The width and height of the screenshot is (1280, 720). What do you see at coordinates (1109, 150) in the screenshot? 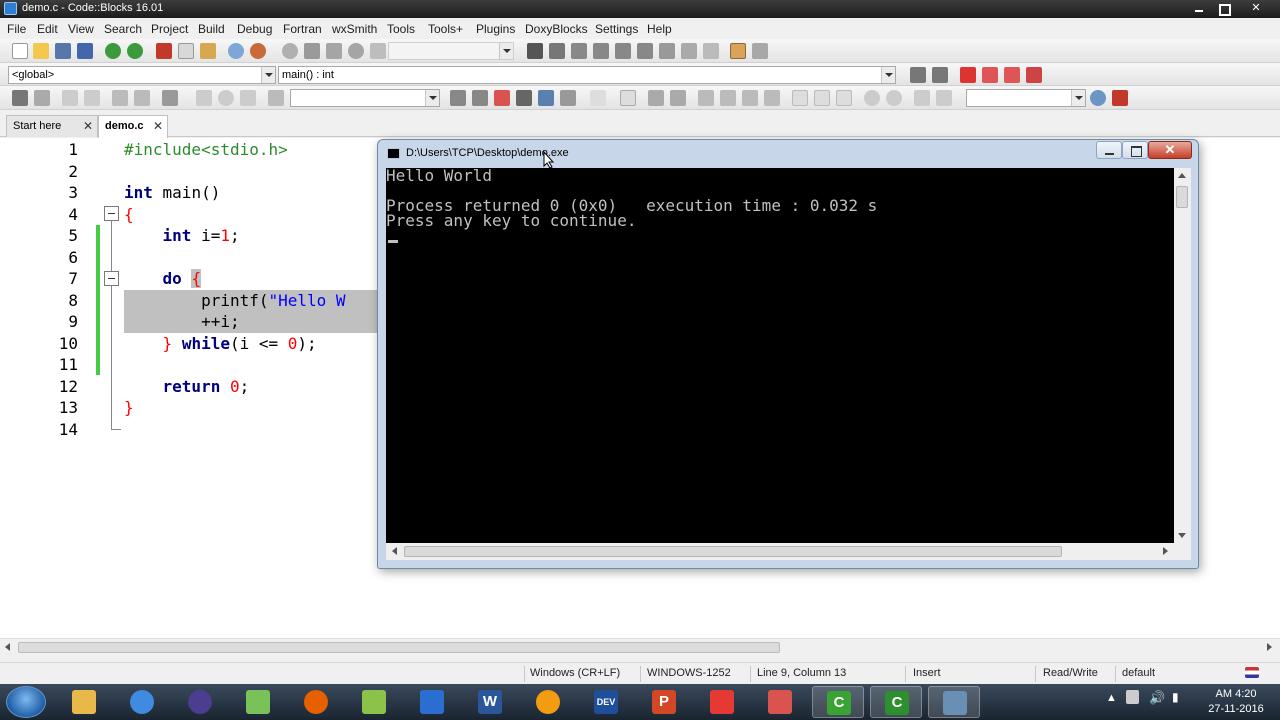
I see `console-minimize-button` at bounding box center [1109, 150].